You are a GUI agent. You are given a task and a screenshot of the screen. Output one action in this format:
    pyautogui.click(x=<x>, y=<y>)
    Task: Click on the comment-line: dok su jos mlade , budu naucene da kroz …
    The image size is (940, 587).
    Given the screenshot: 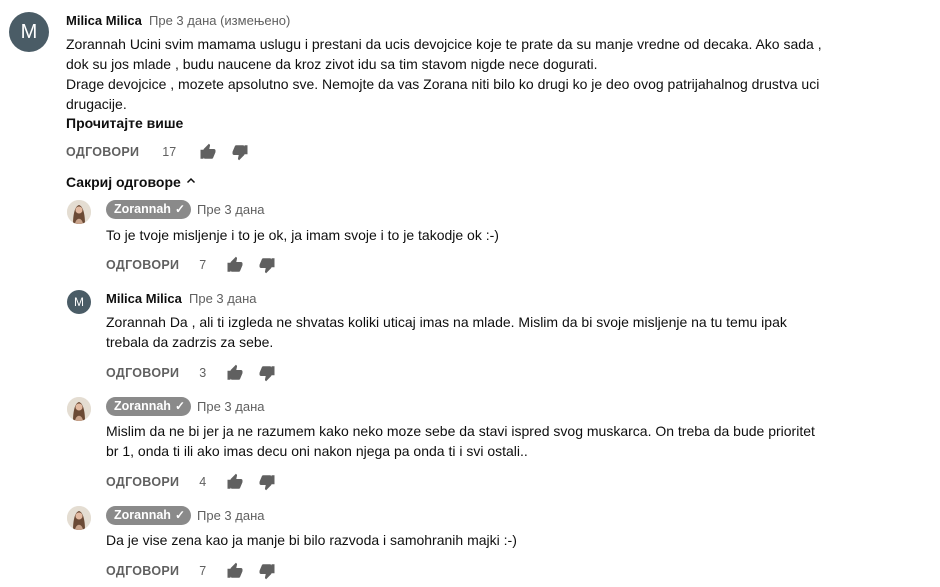 What is the action you would take?
    pyautogui.click(x=332, y=64)
    